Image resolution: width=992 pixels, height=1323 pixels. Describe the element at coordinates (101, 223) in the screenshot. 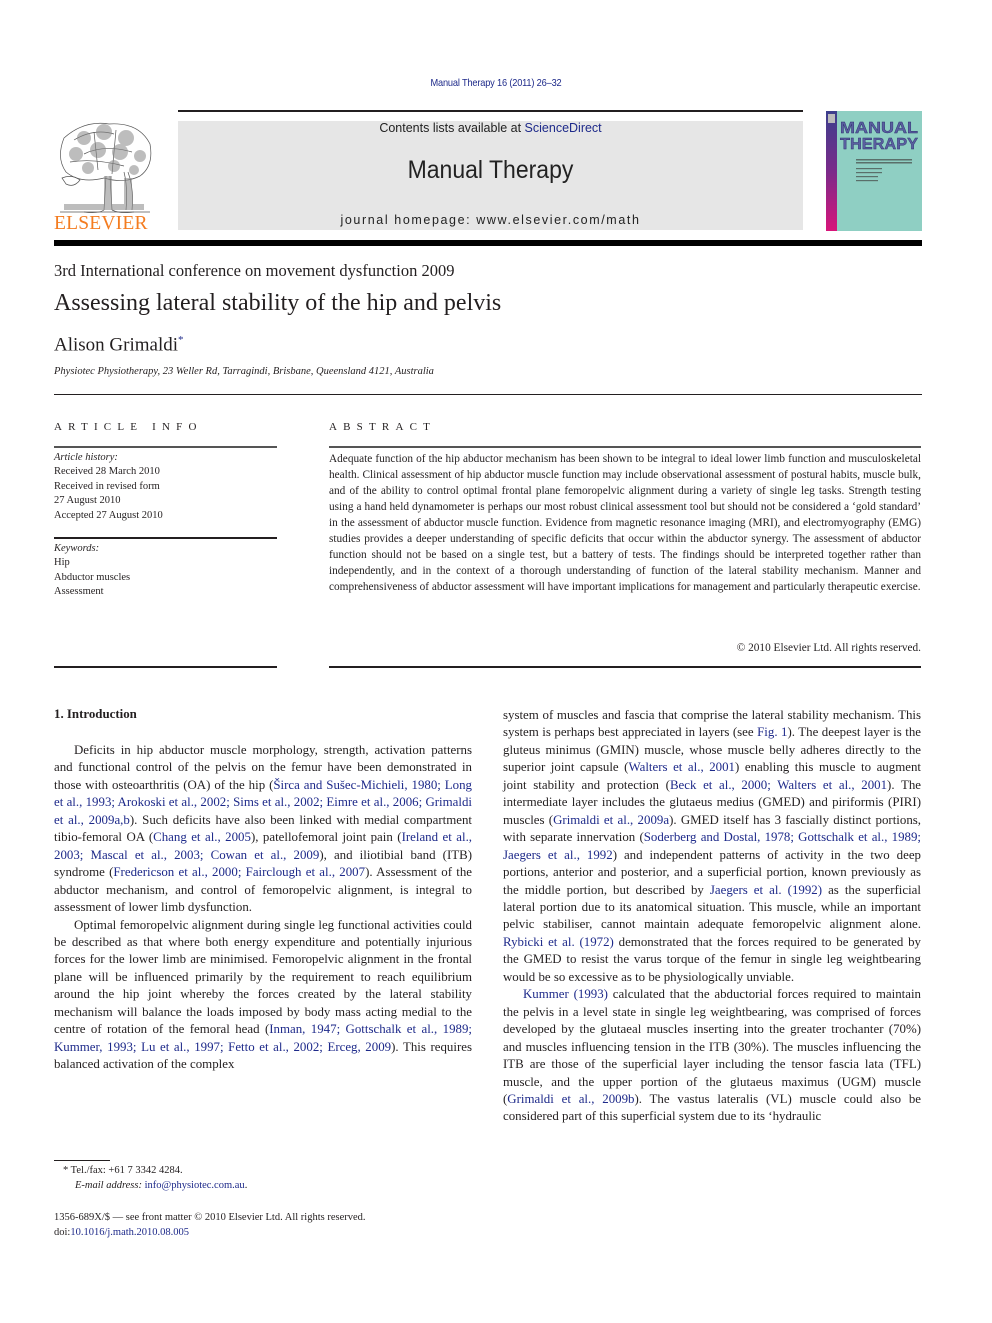

I see `elsevier-wordmark: ELSEVIER` at that location.